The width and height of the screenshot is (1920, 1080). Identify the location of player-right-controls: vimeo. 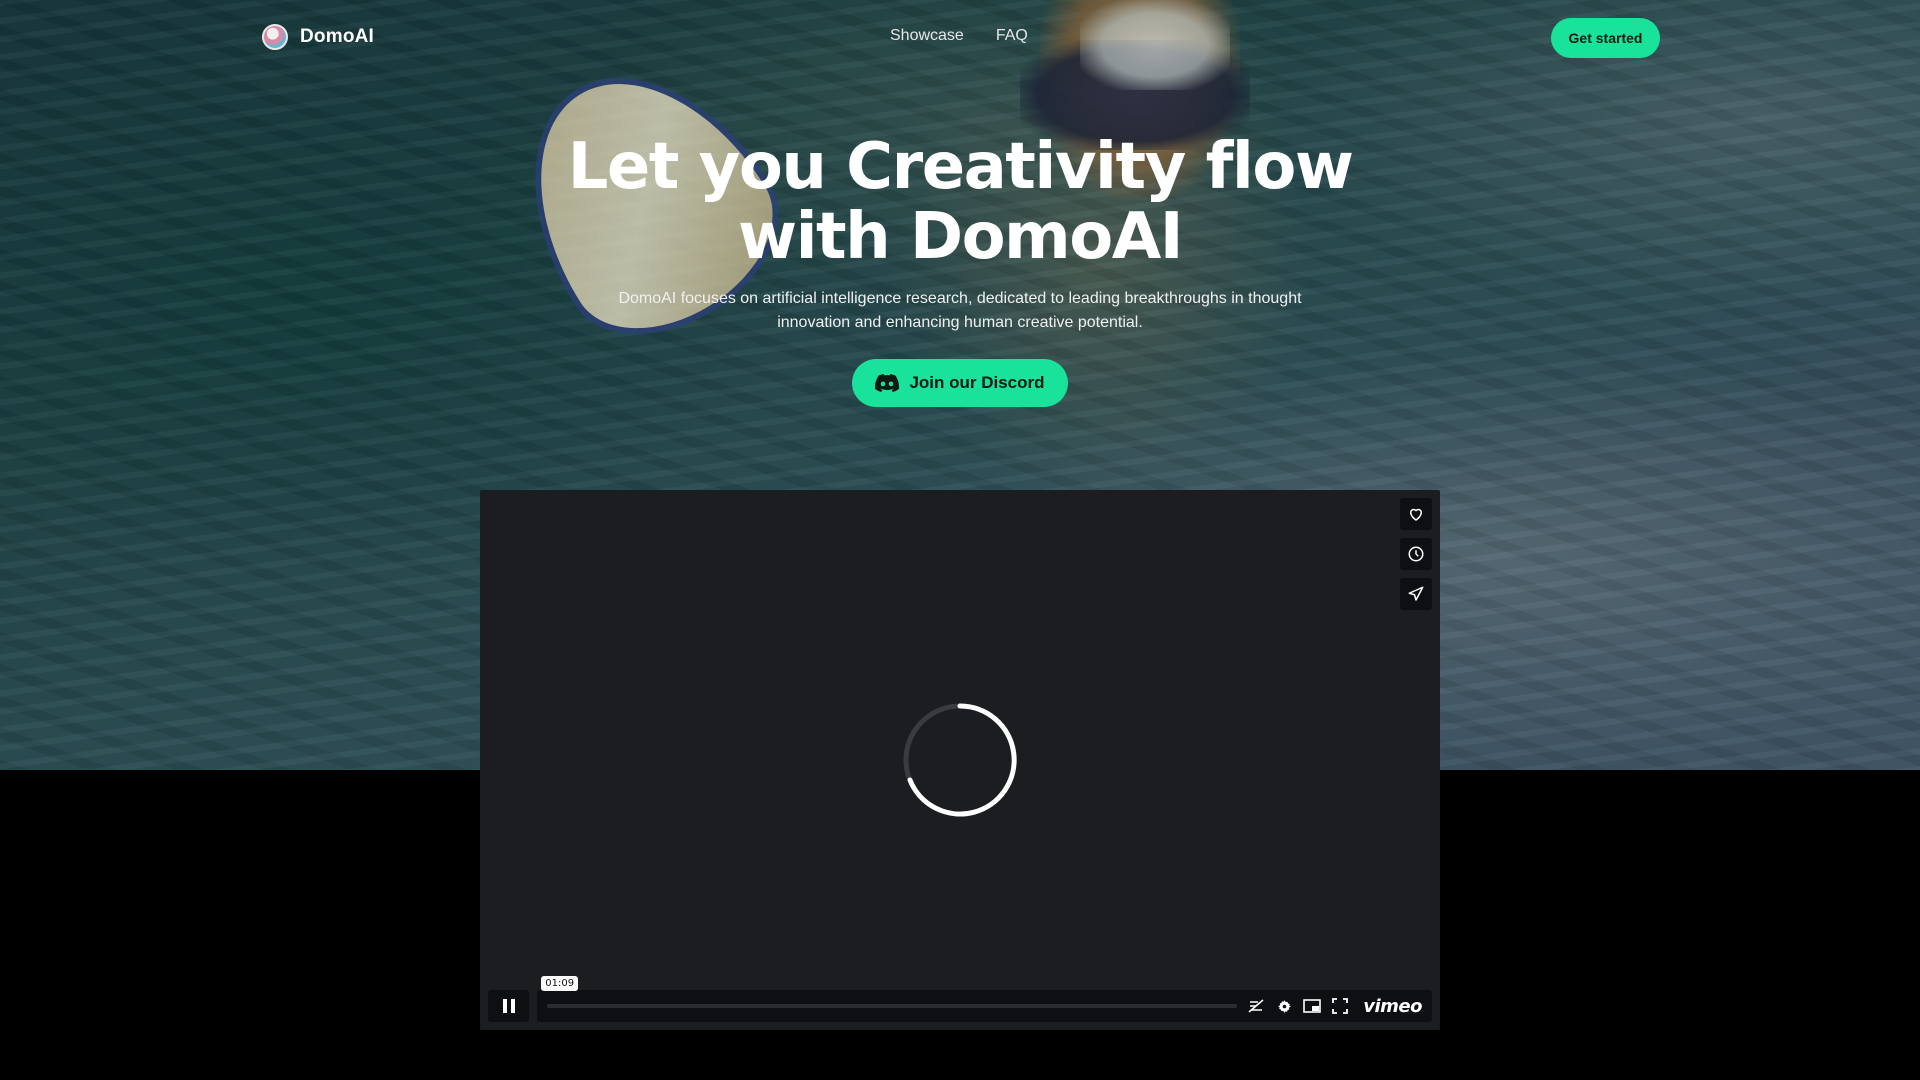
(1334, 1006).